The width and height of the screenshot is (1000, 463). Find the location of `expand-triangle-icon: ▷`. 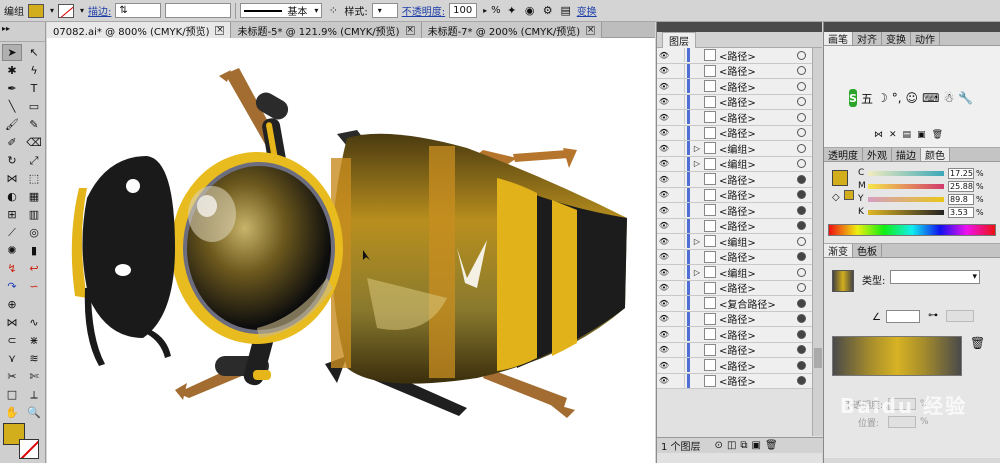

expand-triangle-icon: ▷ is located at coordinates (697, 163).